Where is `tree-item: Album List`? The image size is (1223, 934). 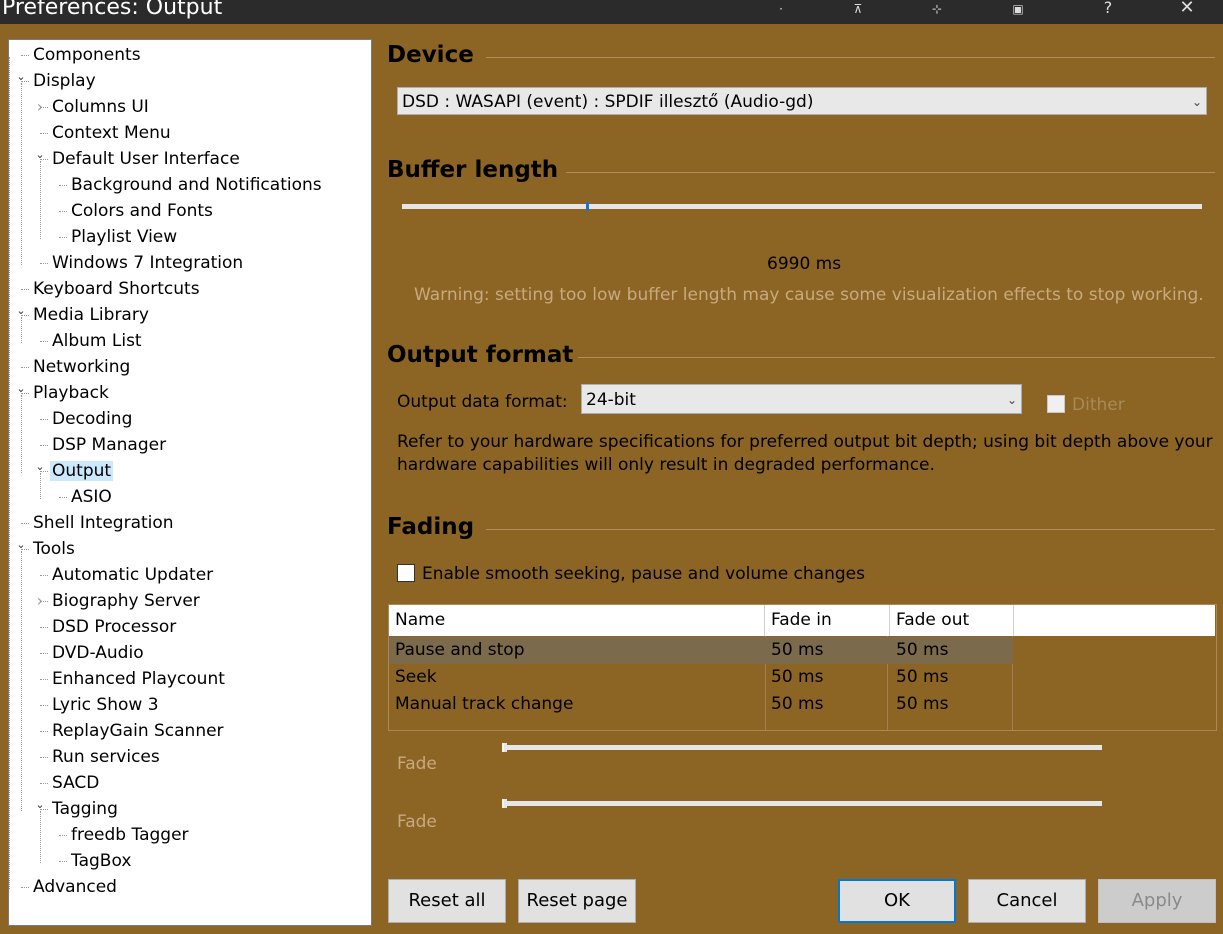 tree-item: Album List is located at coordinates (97, 341).